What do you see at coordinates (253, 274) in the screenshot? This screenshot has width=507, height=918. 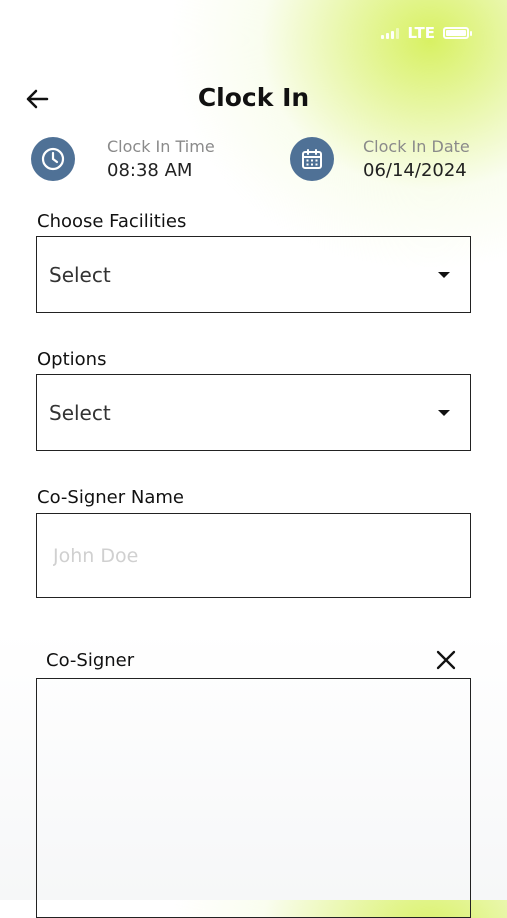 I see `facilities-select: Select` at bounding box center [253, 274].